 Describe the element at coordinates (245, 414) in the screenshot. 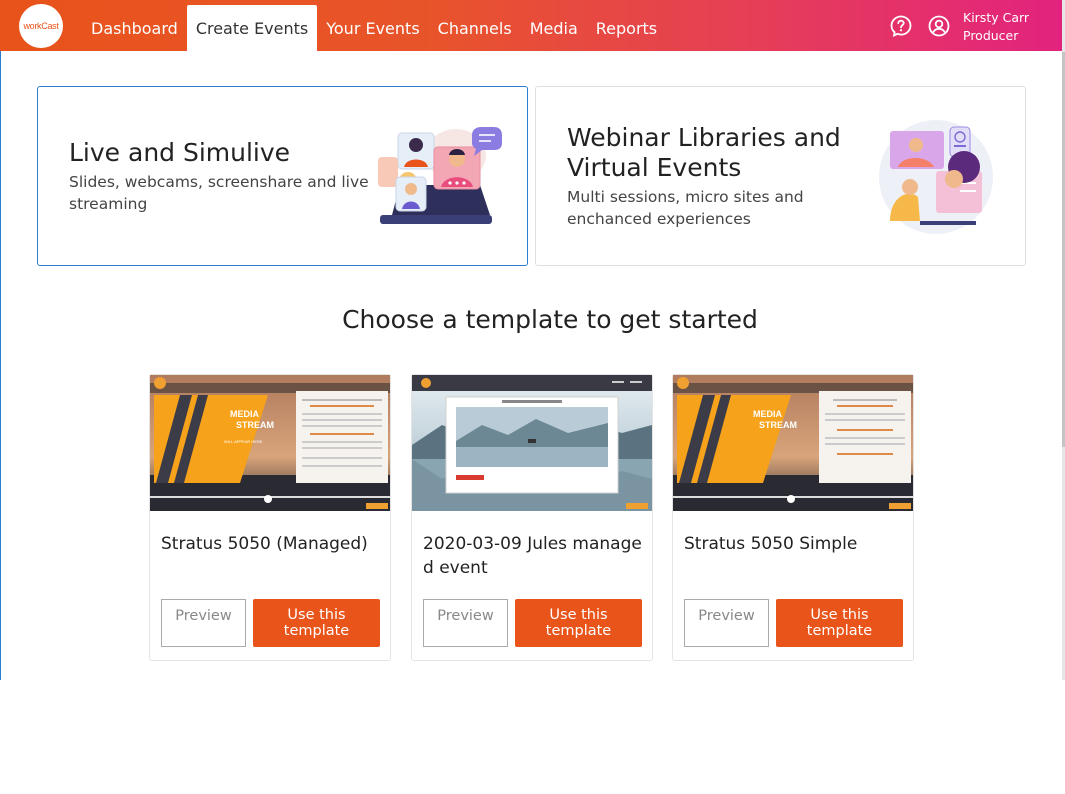

I see `thumb-overlay-text: MEDIA` at that location.